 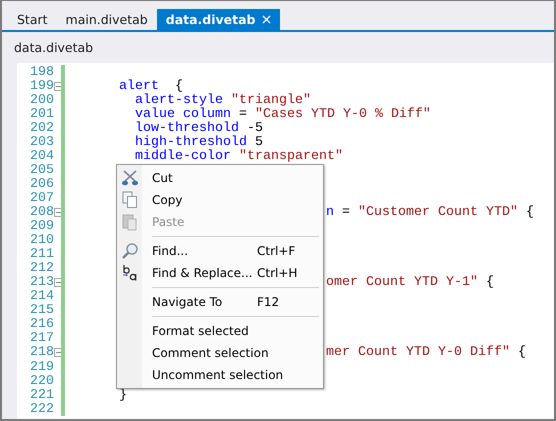 What do you see at coordinates (150, 86) in the screenshot?
I see `code-line: alert {` at bounding box center [150, 86].